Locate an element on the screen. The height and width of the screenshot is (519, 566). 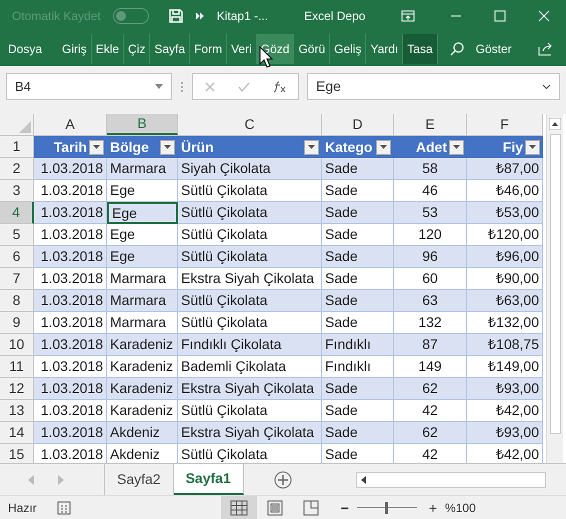
check-icon is located at coordinates (244, 87).